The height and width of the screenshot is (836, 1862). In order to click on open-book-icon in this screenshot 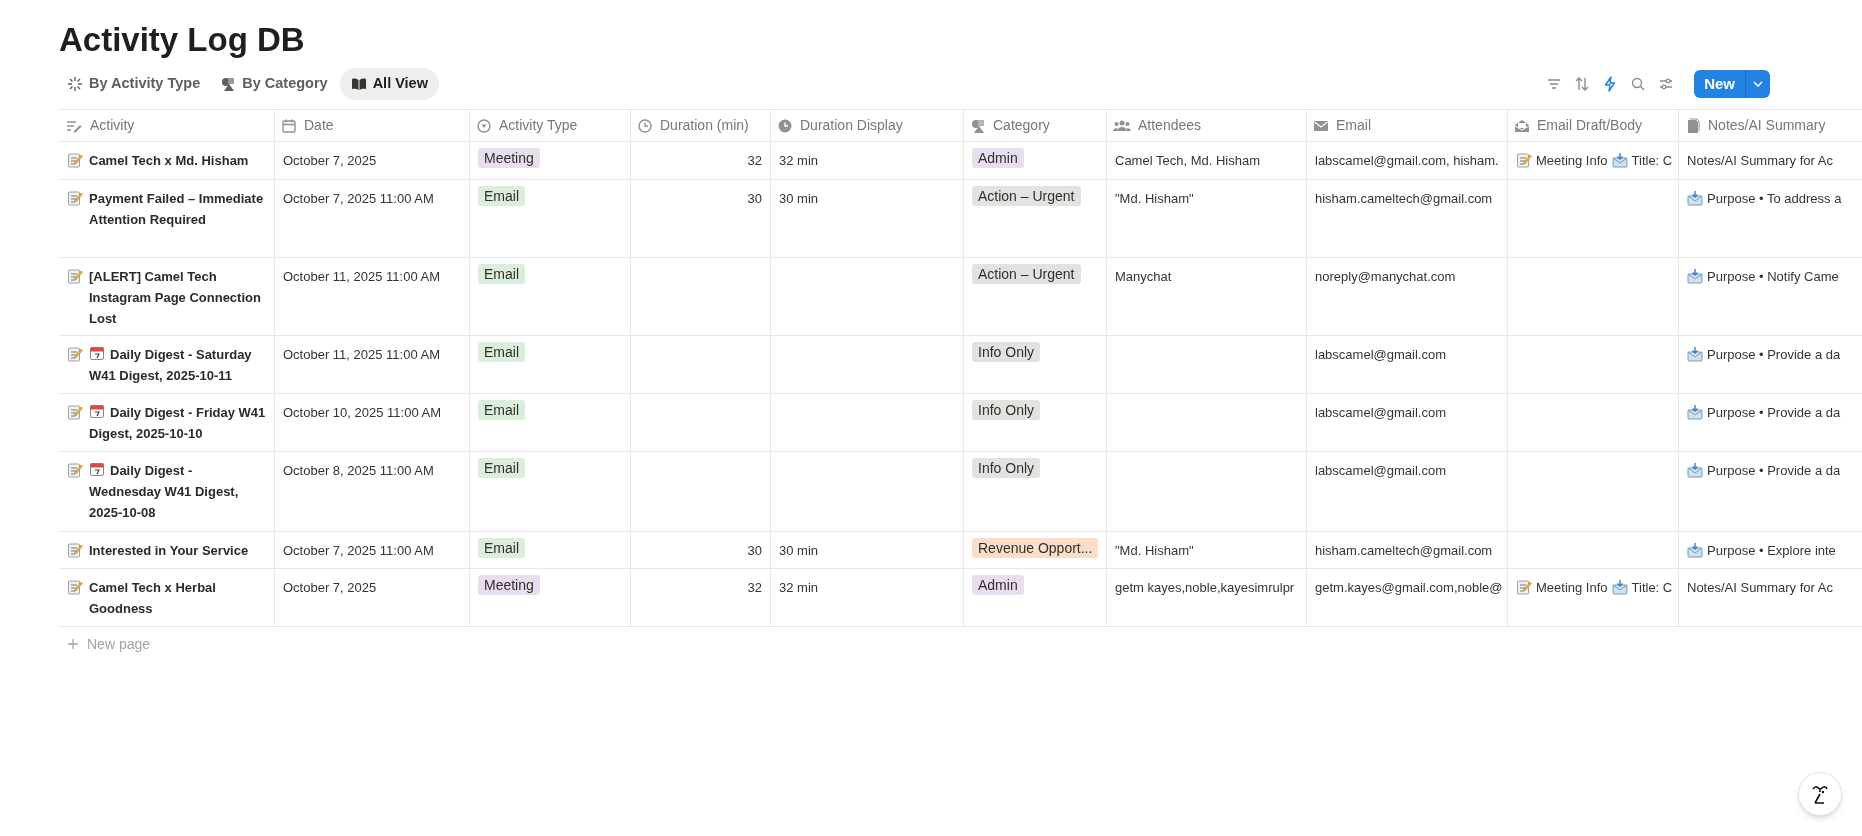, I will do `click(358, 84)`.